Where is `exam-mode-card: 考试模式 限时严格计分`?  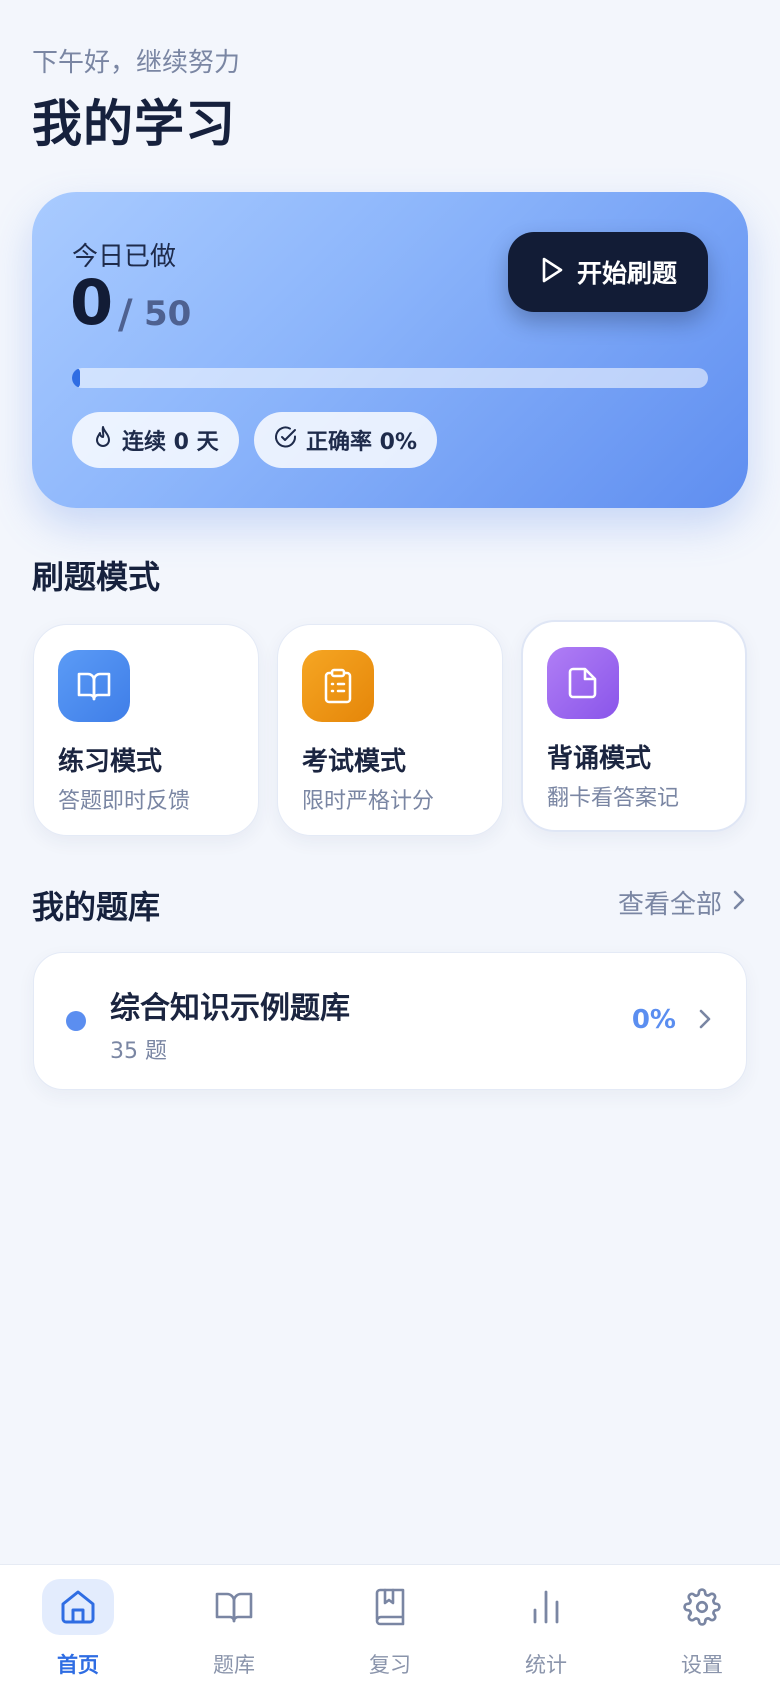 exam-mode-card: 考试模式 限时严格计分 is located at coordinates (390, 730).